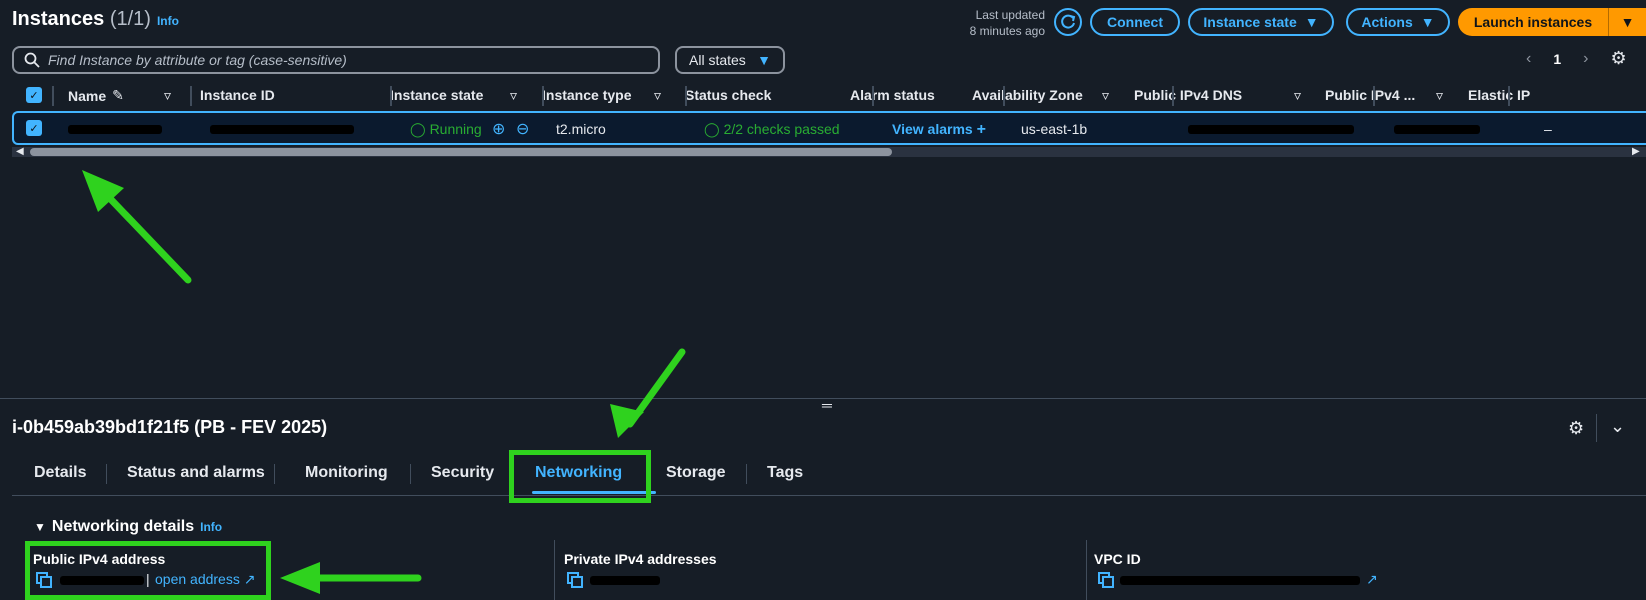 The height and width of the screenshot is (600, 1646). Describe the element at coordinates (1528, 59) in the screenshot. I see `prev-page-icon: ‹` at that location.